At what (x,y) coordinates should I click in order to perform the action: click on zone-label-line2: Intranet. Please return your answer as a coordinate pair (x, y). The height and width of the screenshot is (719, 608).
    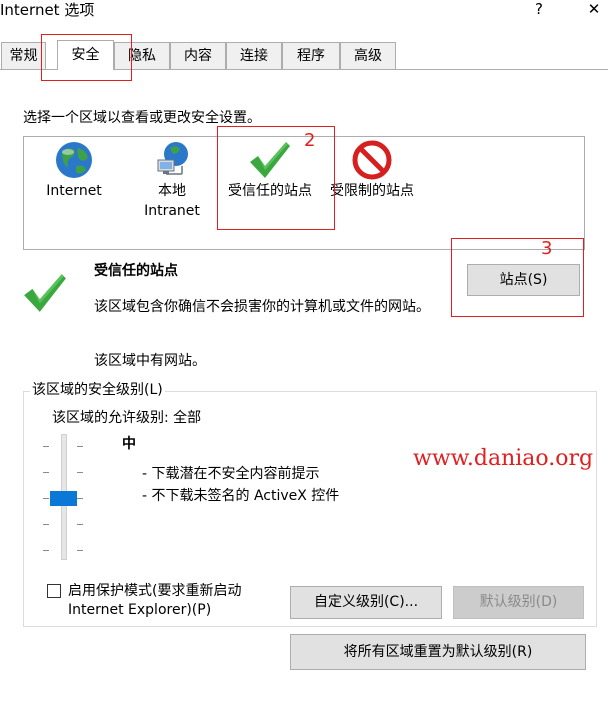
    Looking at the image, I should click on (172, 211).